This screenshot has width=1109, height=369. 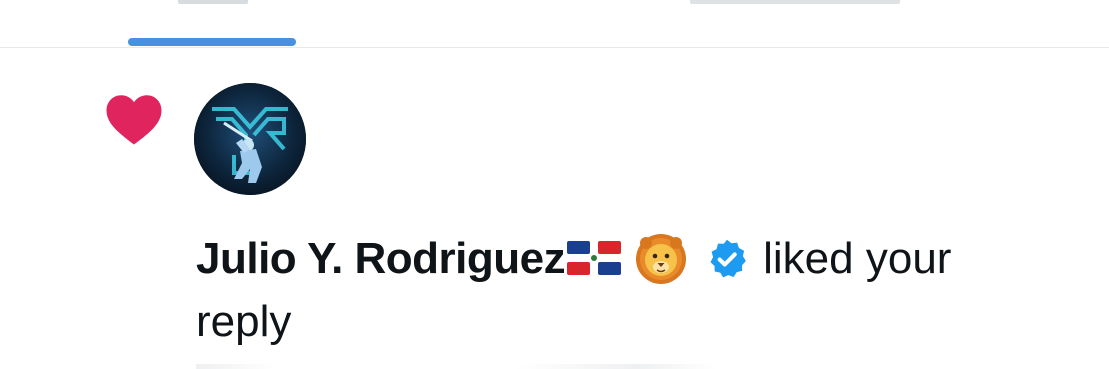 I want to click on notification-action-text: liked your, so click(x=857, y=258).